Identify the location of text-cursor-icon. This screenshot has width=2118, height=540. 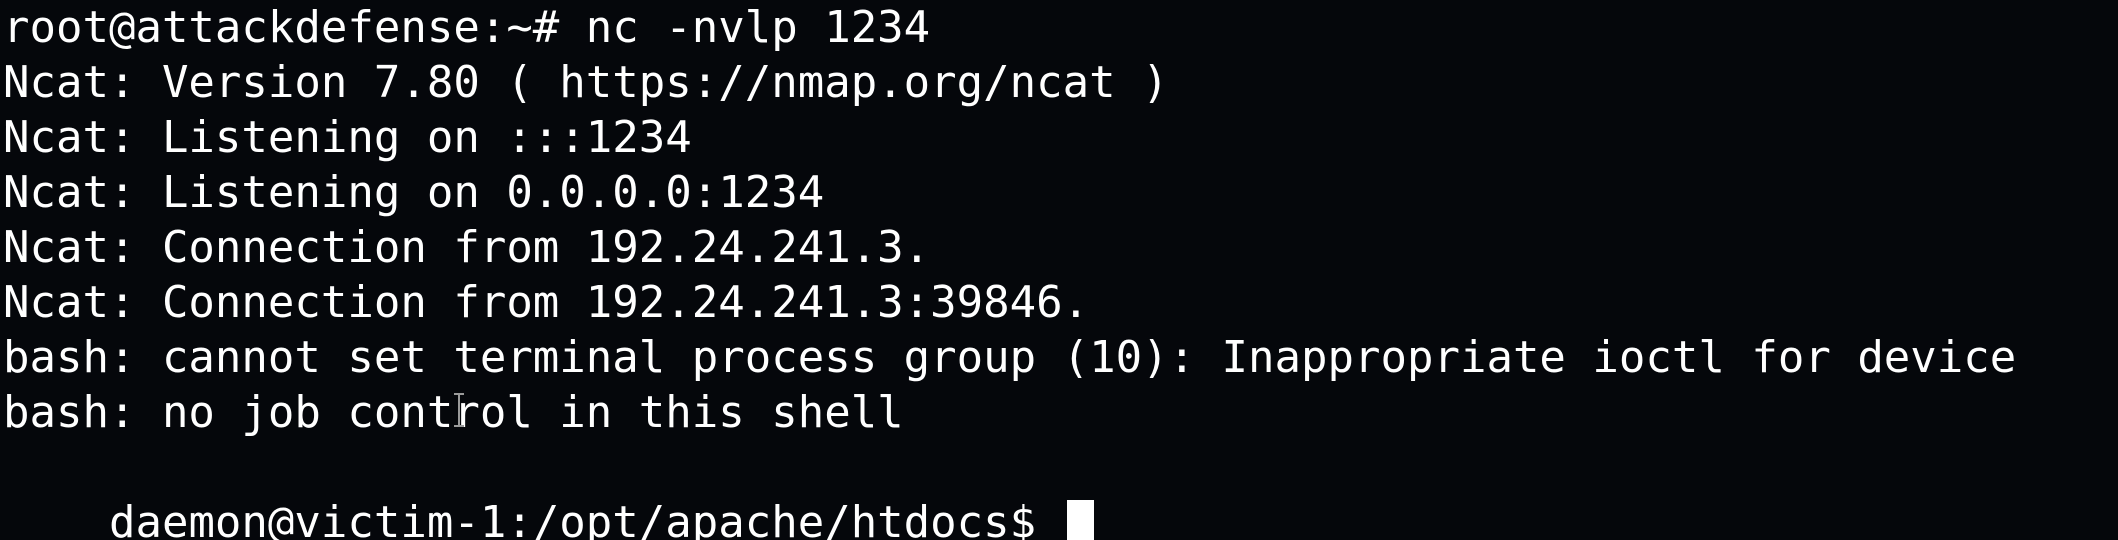
(459, 410).